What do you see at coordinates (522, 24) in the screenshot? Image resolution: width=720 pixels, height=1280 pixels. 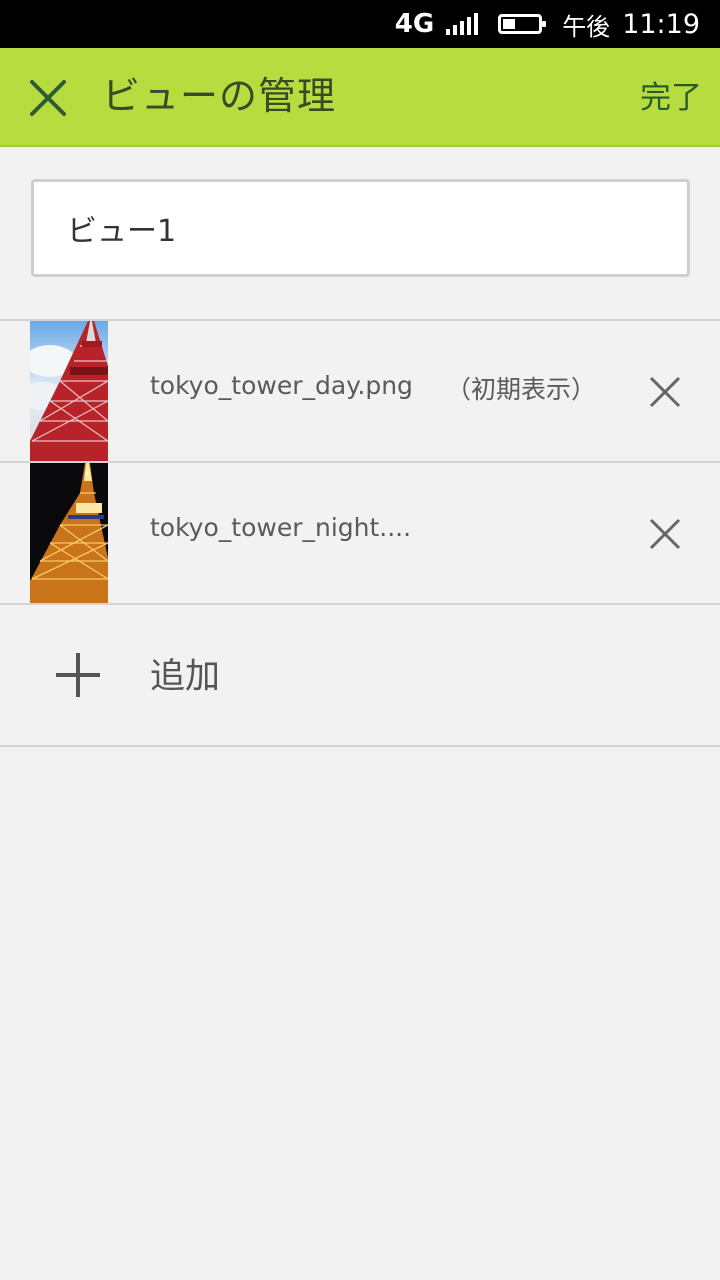 I see `battery-icon` at bounding box center [522, 24].